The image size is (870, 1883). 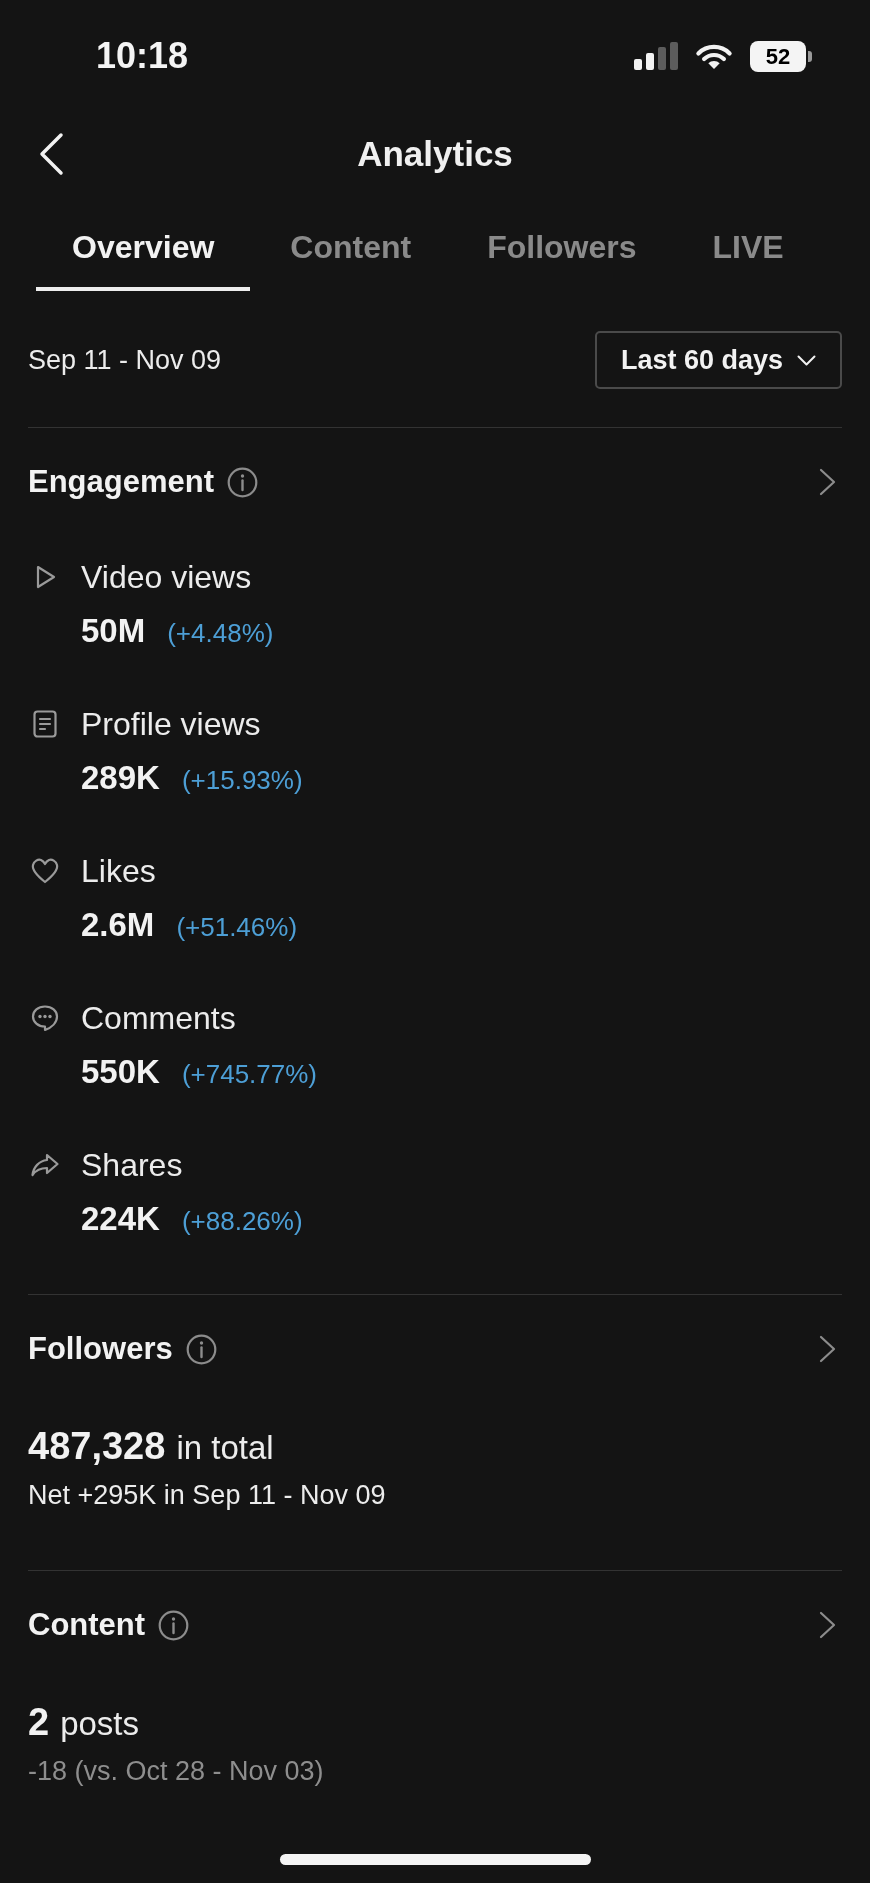 I want to click on tab: Overview, so click(x=143, y=243).